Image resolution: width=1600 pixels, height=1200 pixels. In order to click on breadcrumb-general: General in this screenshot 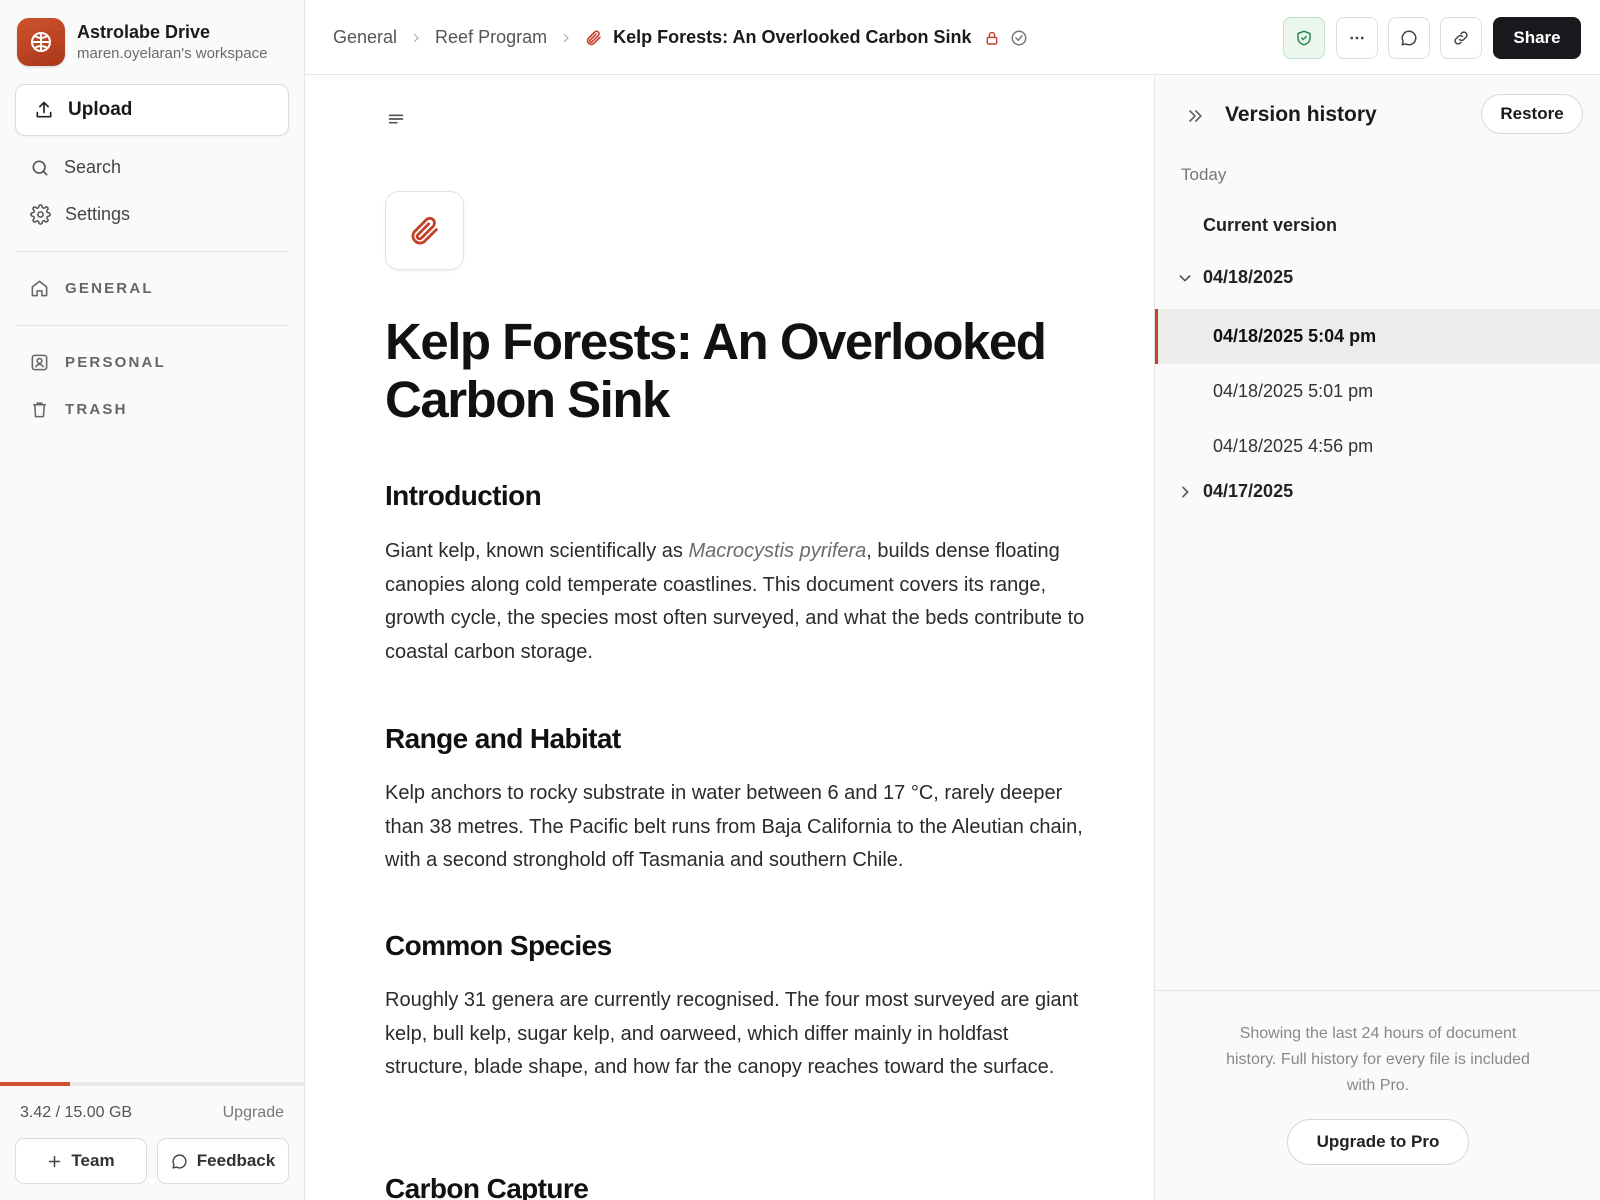, I will do `click(365, 37)`.